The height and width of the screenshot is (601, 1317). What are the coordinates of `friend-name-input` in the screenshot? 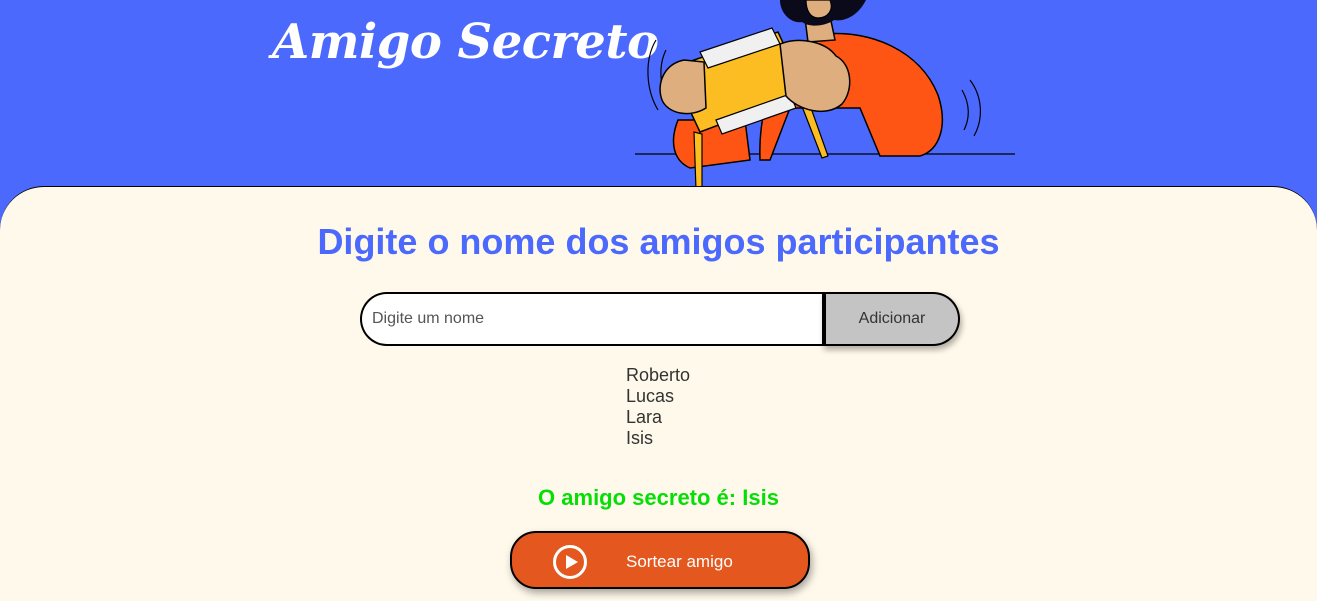 It's located at (593, 319).